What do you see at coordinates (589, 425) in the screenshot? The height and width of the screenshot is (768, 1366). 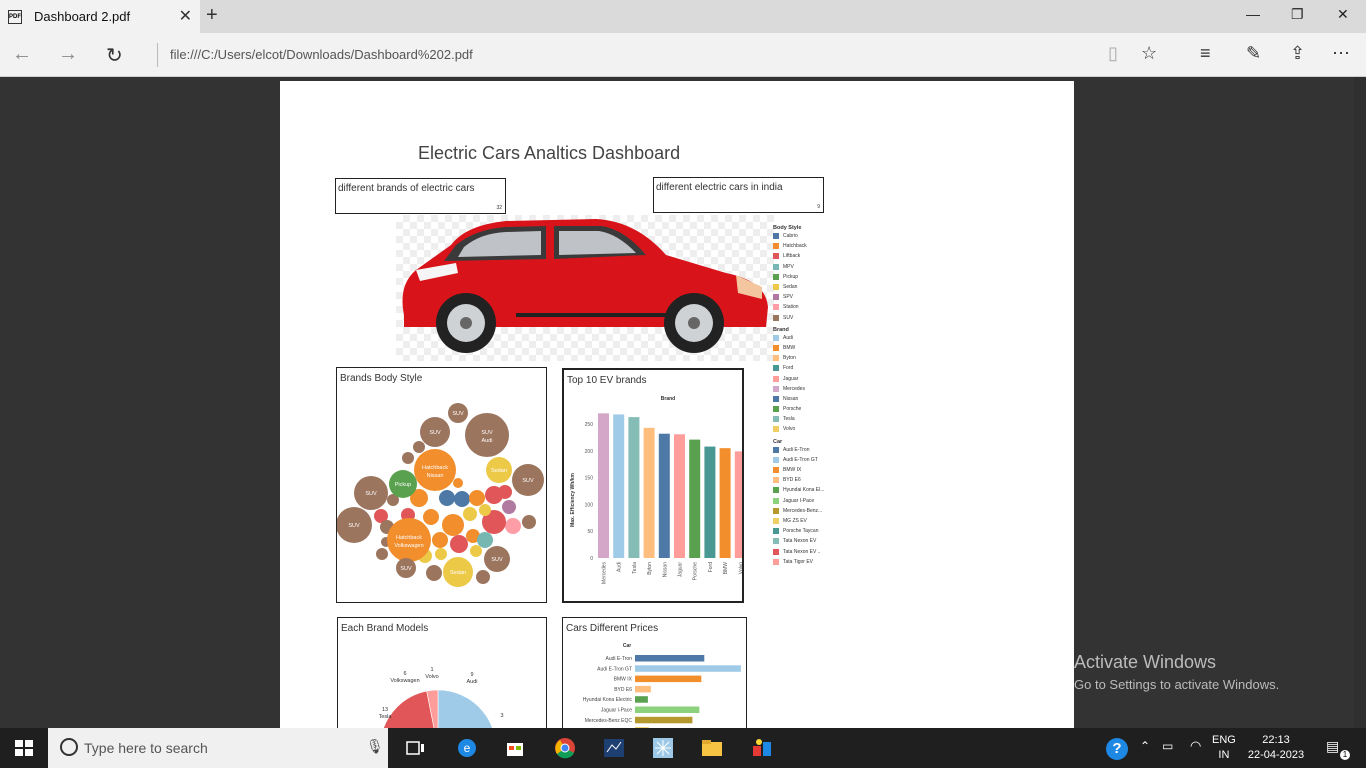 I see `bar-y-tick: 250` at bounding box center [589, 425].